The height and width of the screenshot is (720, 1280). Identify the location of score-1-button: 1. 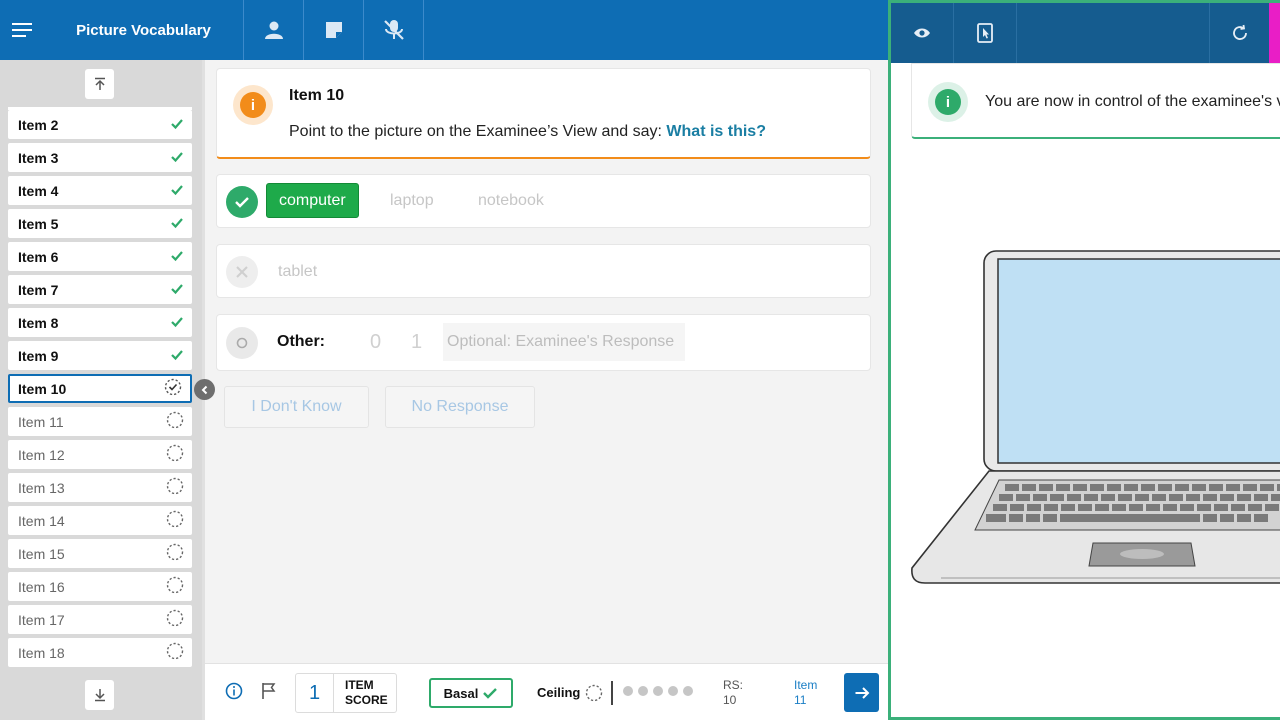
(416, 342).